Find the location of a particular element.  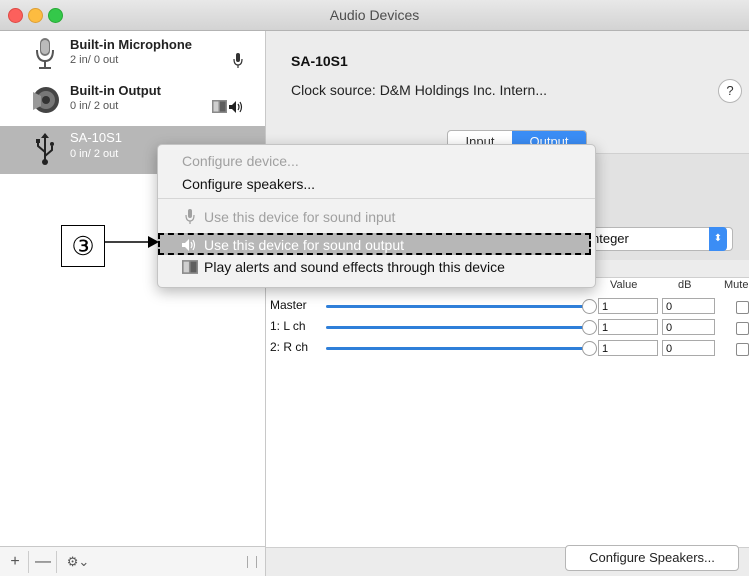

menu-separator is located at coordinates (376, 198).